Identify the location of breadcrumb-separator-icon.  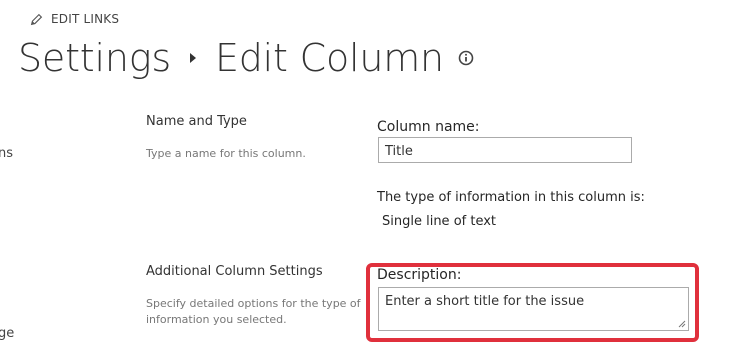
(193, 58).